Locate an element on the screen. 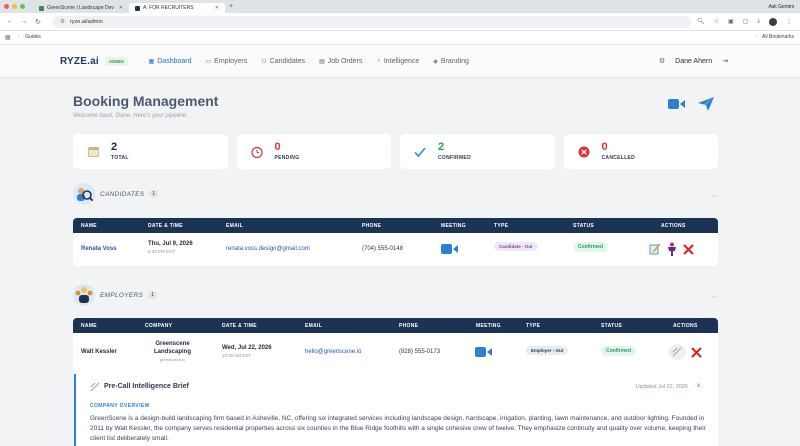 The image size is (800, 446). candidate-name-link: Renata Voss is located at coordinates (99, 249).